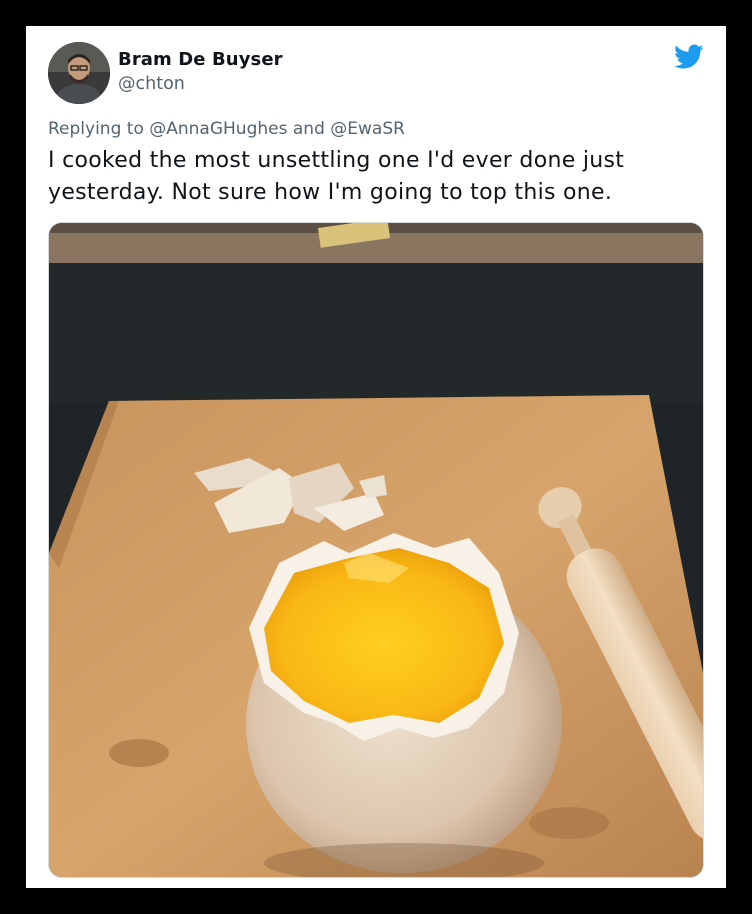 Image resolution: width=752 pixels, height=914 pixels. I want to click on author-handle: @chton, so click(151, 84).